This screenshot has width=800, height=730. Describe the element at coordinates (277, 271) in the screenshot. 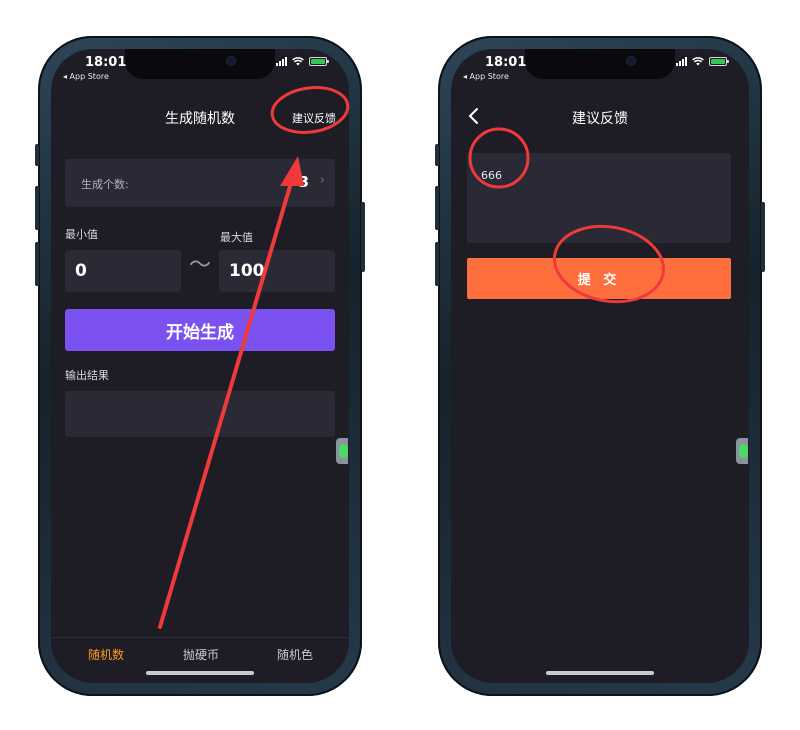

I see `max-value-input: 100` at that location.